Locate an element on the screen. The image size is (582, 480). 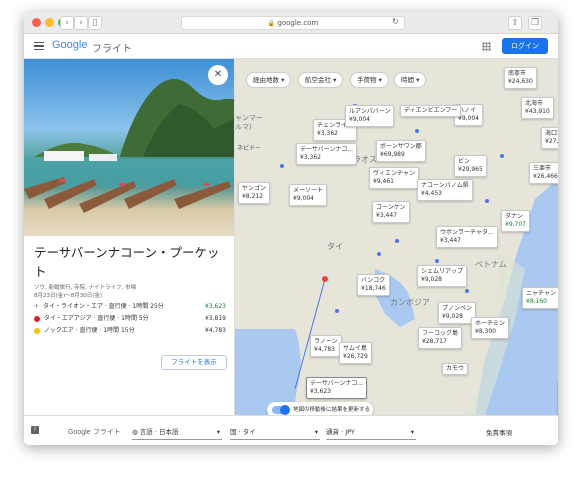
filter-baggage: 手荷物 ▾ is located at coordinates (369, 80).